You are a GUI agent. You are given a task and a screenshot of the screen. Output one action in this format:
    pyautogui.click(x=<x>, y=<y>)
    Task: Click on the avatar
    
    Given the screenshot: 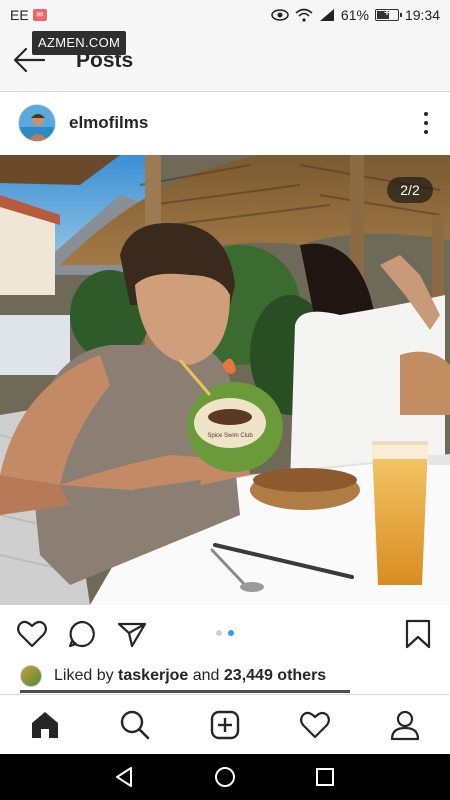 What is the action you would take?
    pyautogui.click(x=37, y=123)
    